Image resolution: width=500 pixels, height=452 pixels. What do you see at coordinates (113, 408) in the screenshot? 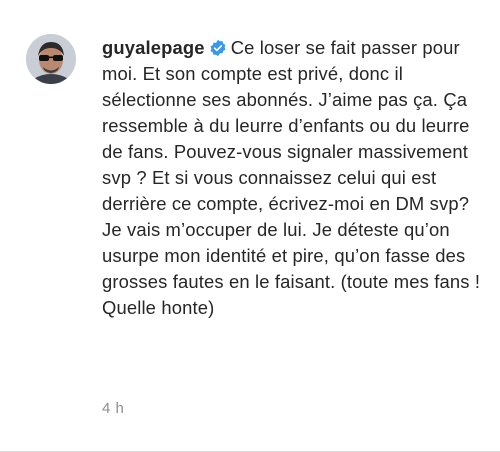
I see `timestamp: 4 h` at bounding box center [113, 408].